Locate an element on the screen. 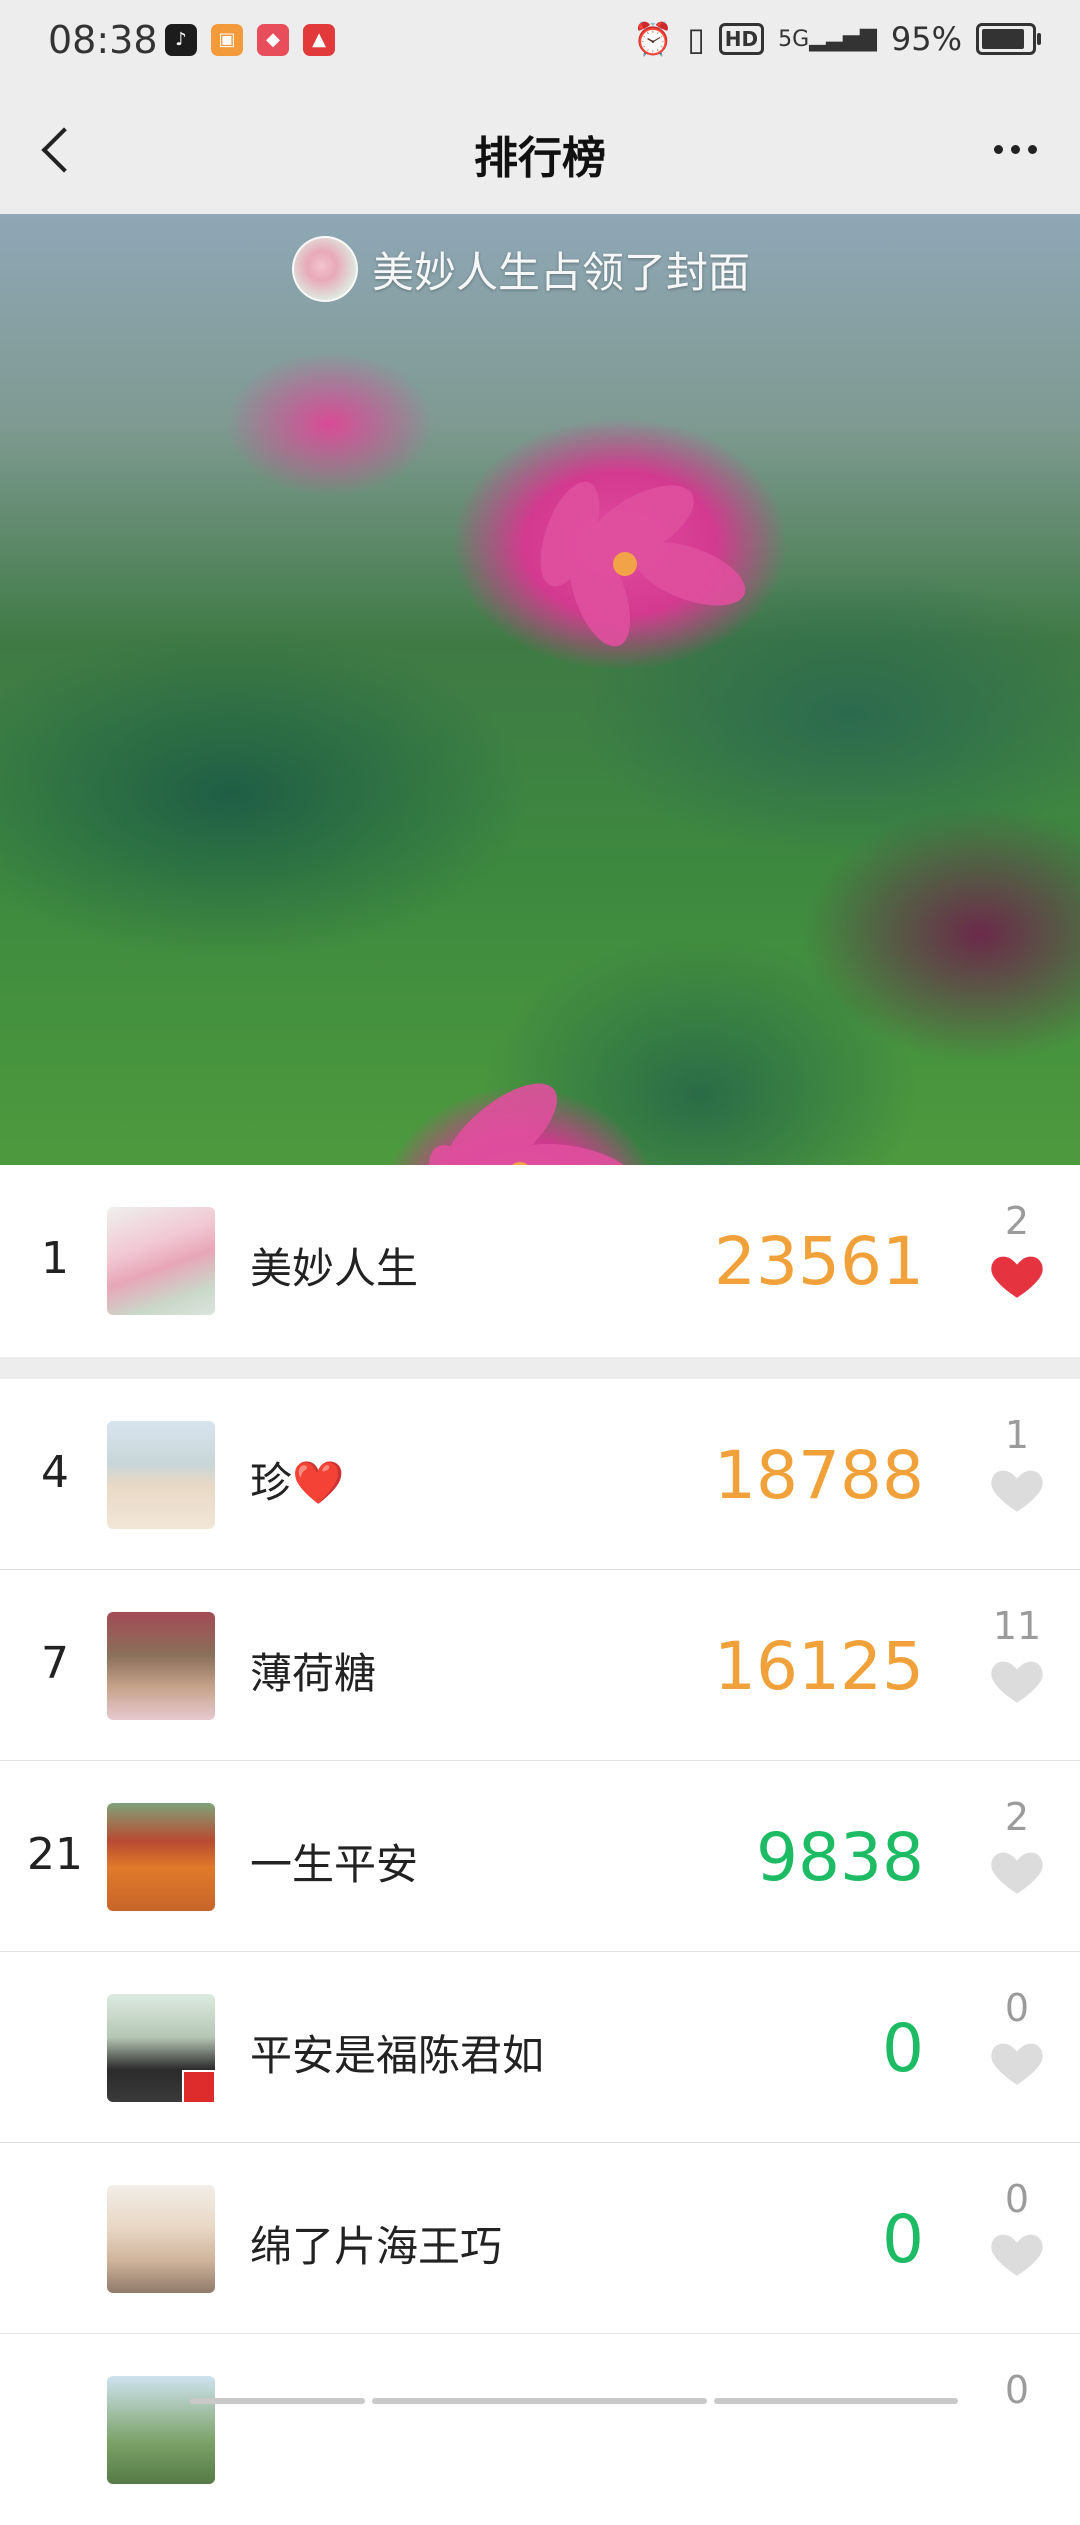  heart-emoji: ❤️ is located at coordinates (318, 1482).